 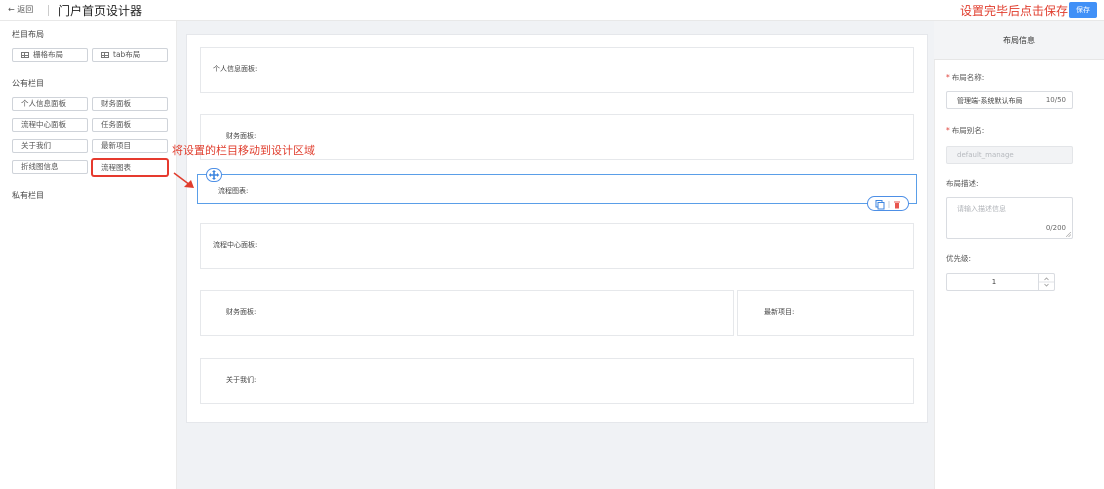 What do you see at coordinates (183, 180) in the screenshot?
I see `drag-arrow-icon` at bounding box center [183, 180].